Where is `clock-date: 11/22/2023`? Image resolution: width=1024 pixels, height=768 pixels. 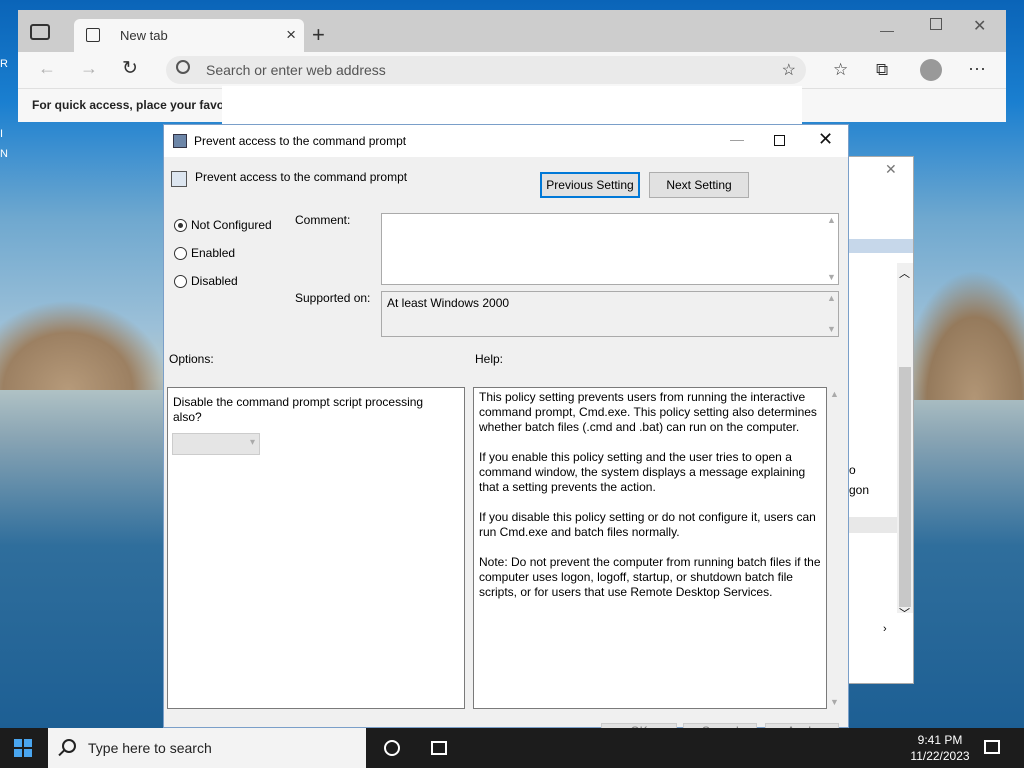
clock-date: 11/22/2023 is located at coordinates (940, 756).